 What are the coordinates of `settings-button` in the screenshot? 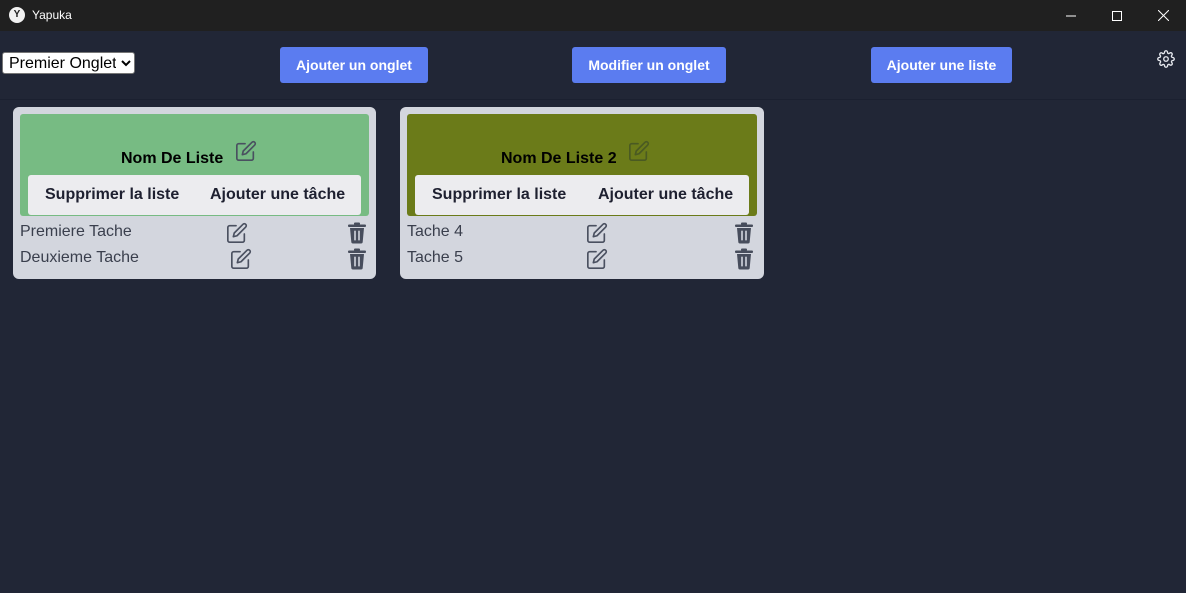 It's located at (1166, 59).